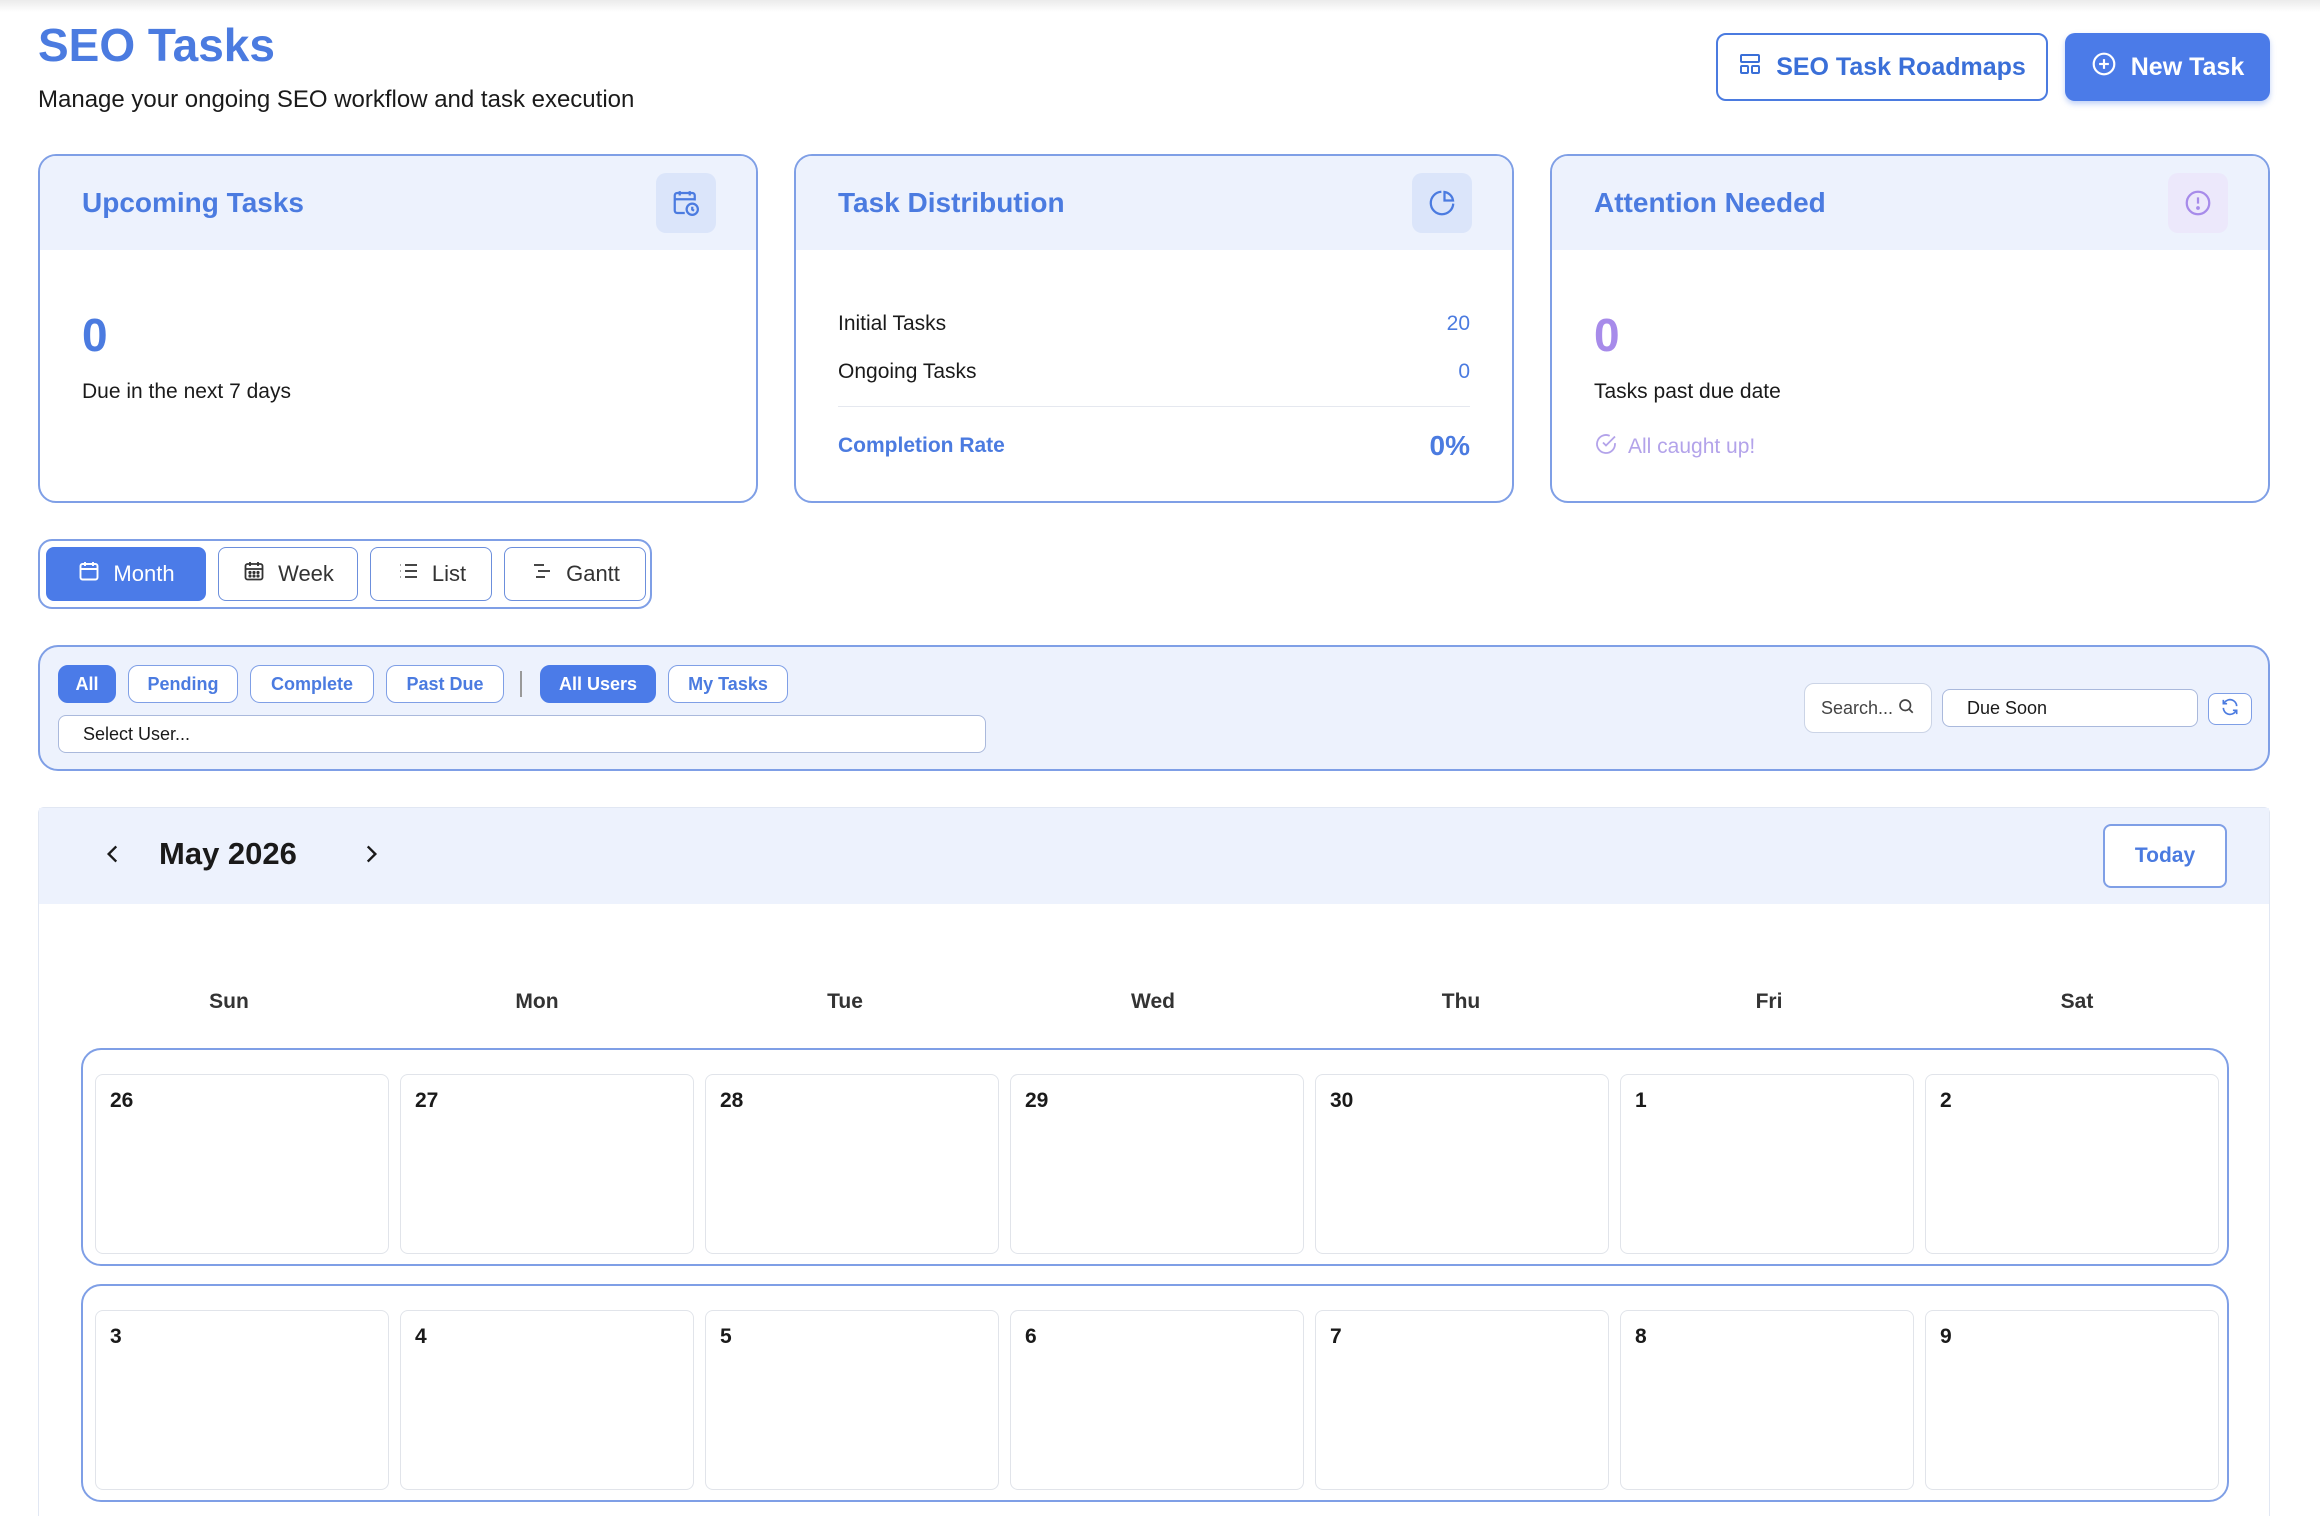 This screenshot has height=1516, width=2320. I want to click on weekday-fri: Fri, so click(1769, 1001).